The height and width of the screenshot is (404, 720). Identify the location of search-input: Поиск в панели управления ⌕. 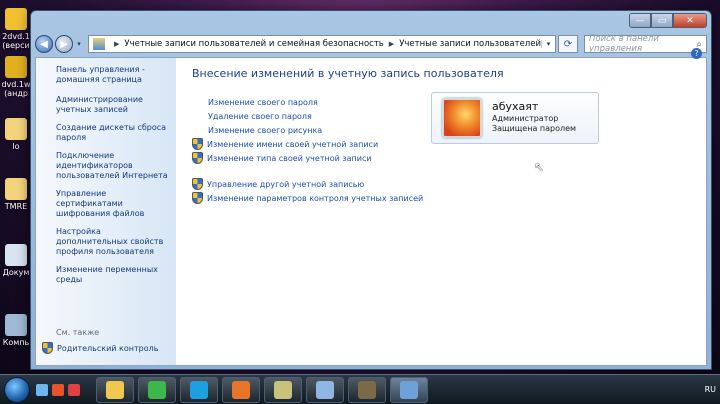
(645, 44).